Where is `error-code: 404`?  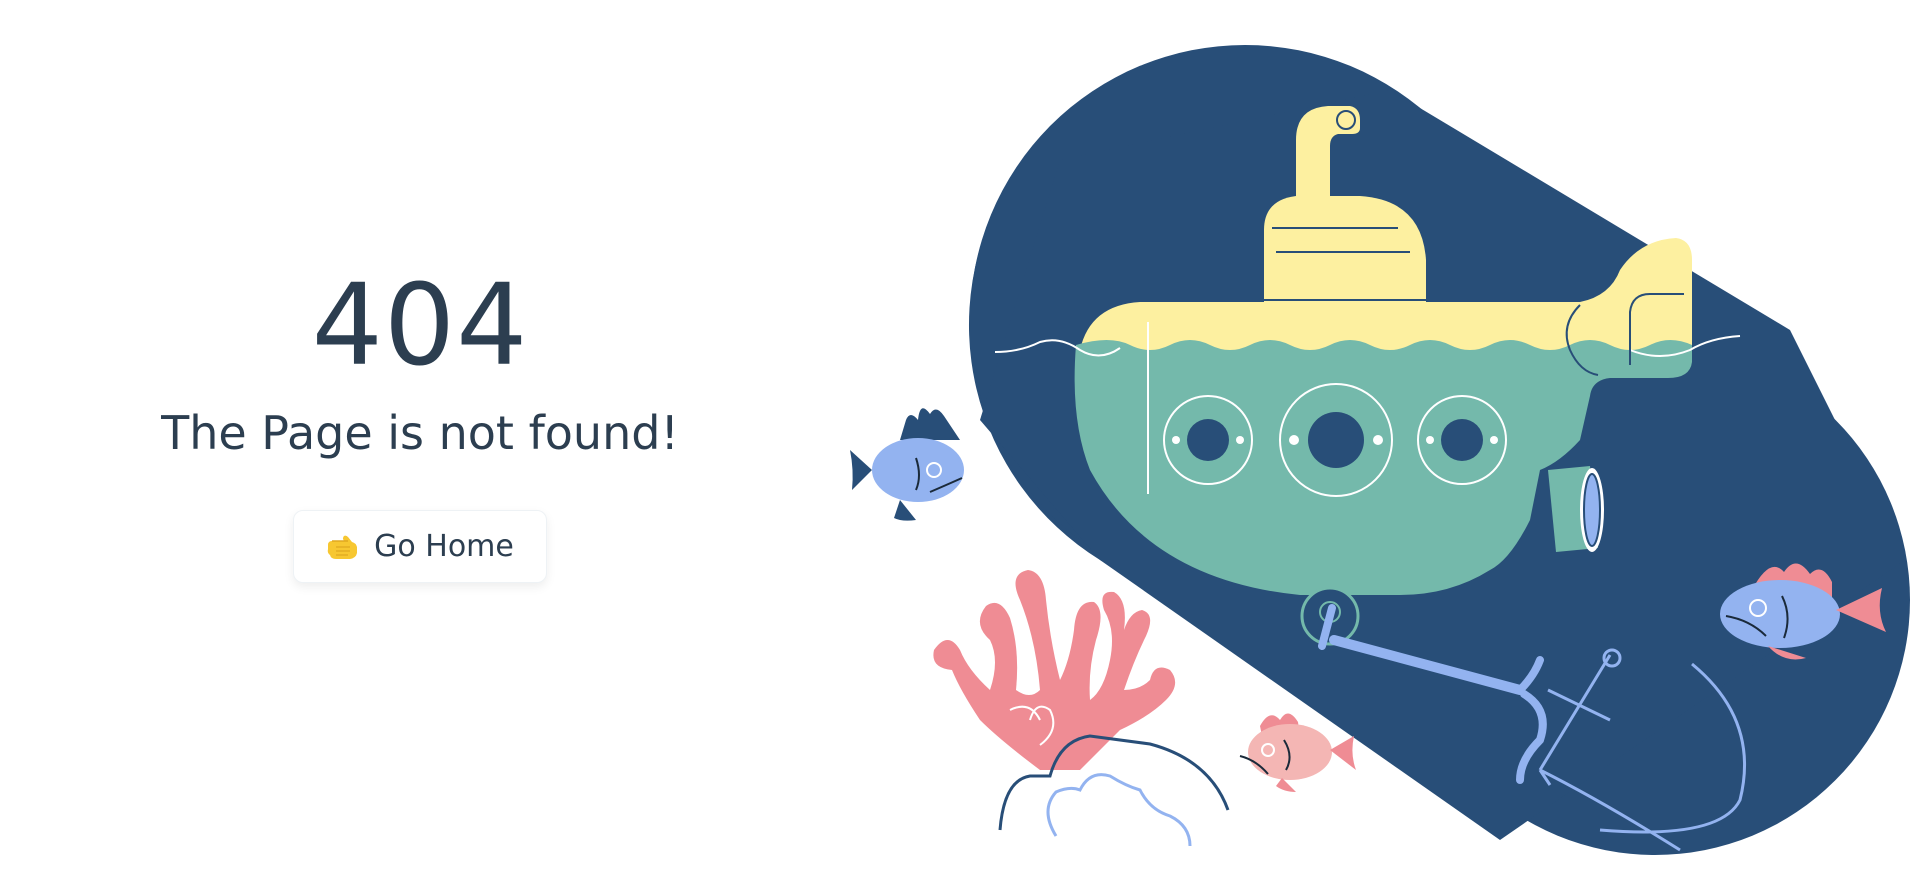 error-code: 404 is located at coordinates (420, 326).